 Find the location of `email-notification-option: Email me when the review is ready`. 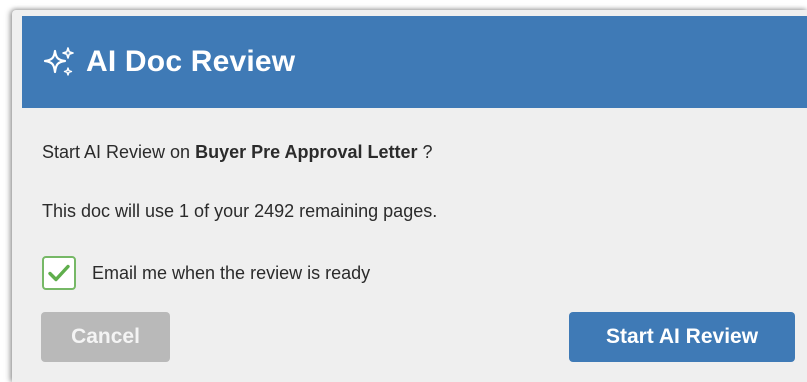

email-notification-option: Email me when the review is ready is located at coordinates (206, 273).